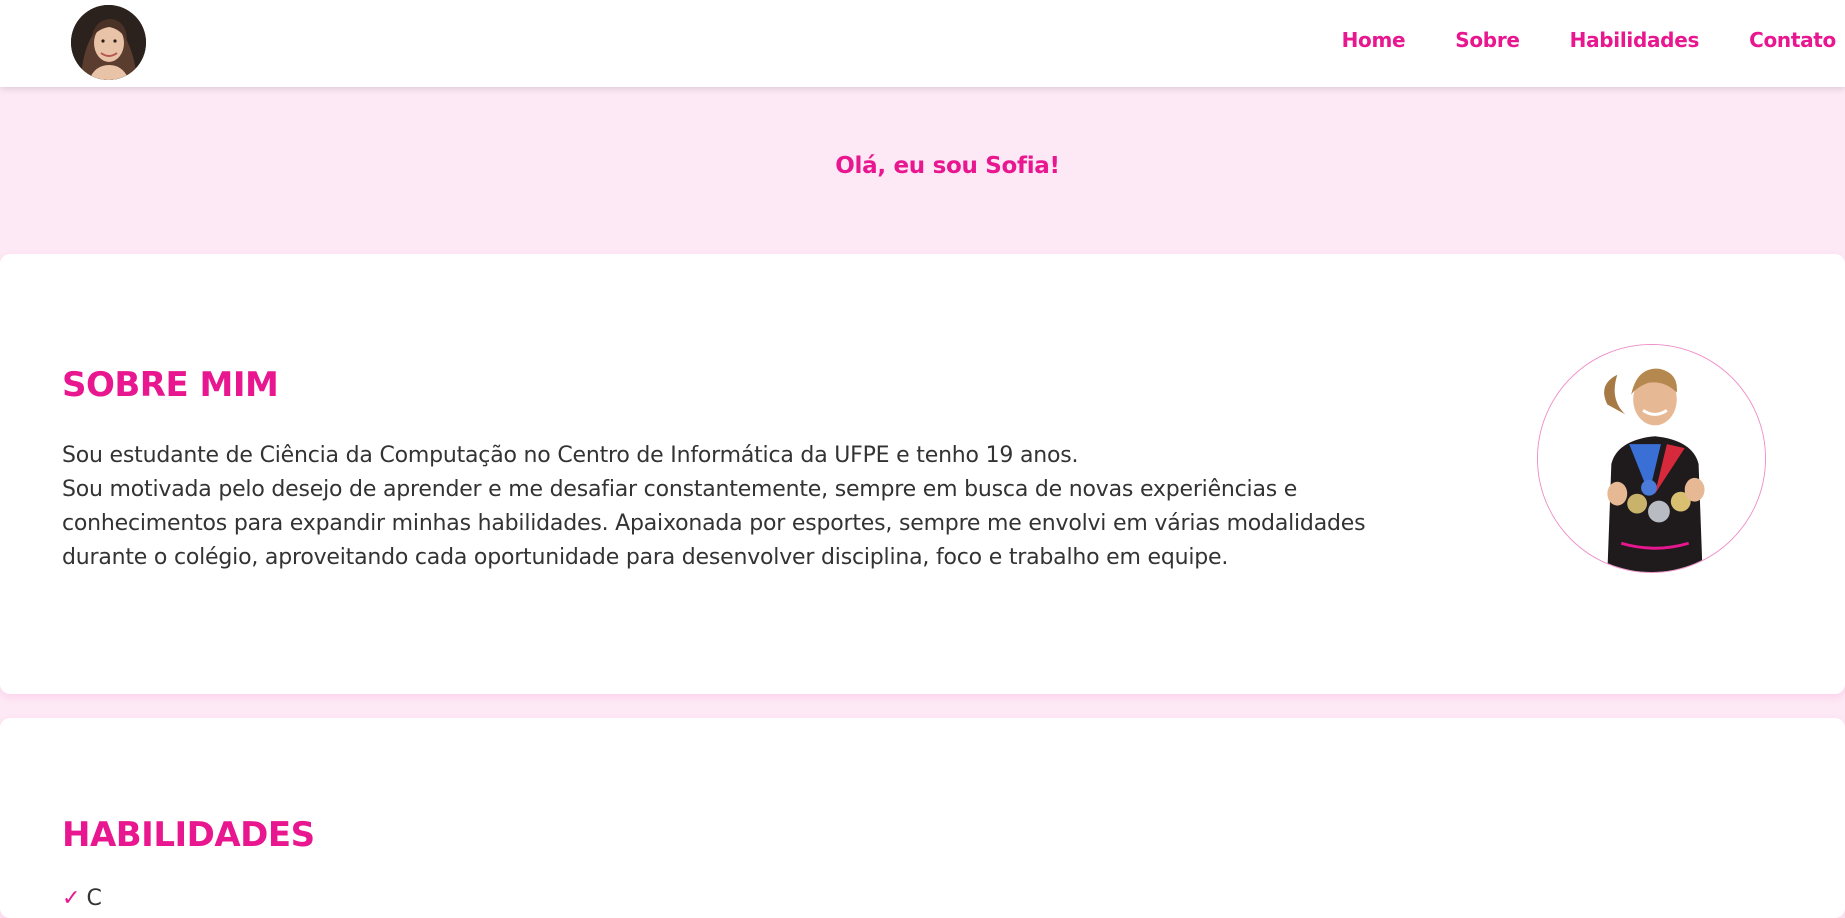 The height and width of the screenshot is (918, 1845). What do you see at coordinates (947, 165) in the screenshot?
I see `hero-title: Olá, eu sou Sofia!` at bounding box center [947, 165].